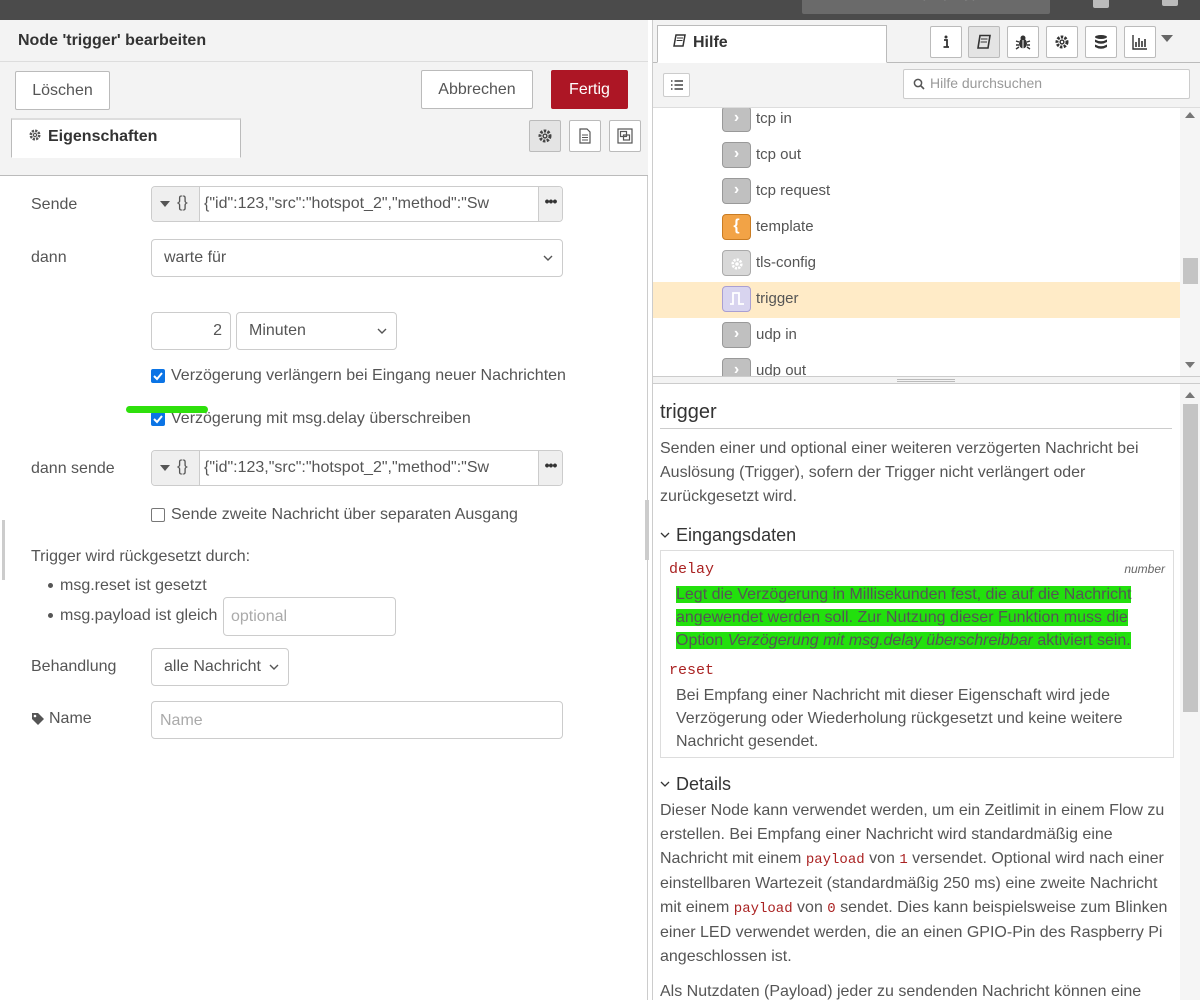 This screenshot has width=1200, height=1000. I want to click on details-section-toggle: Details, so click(695, 783).